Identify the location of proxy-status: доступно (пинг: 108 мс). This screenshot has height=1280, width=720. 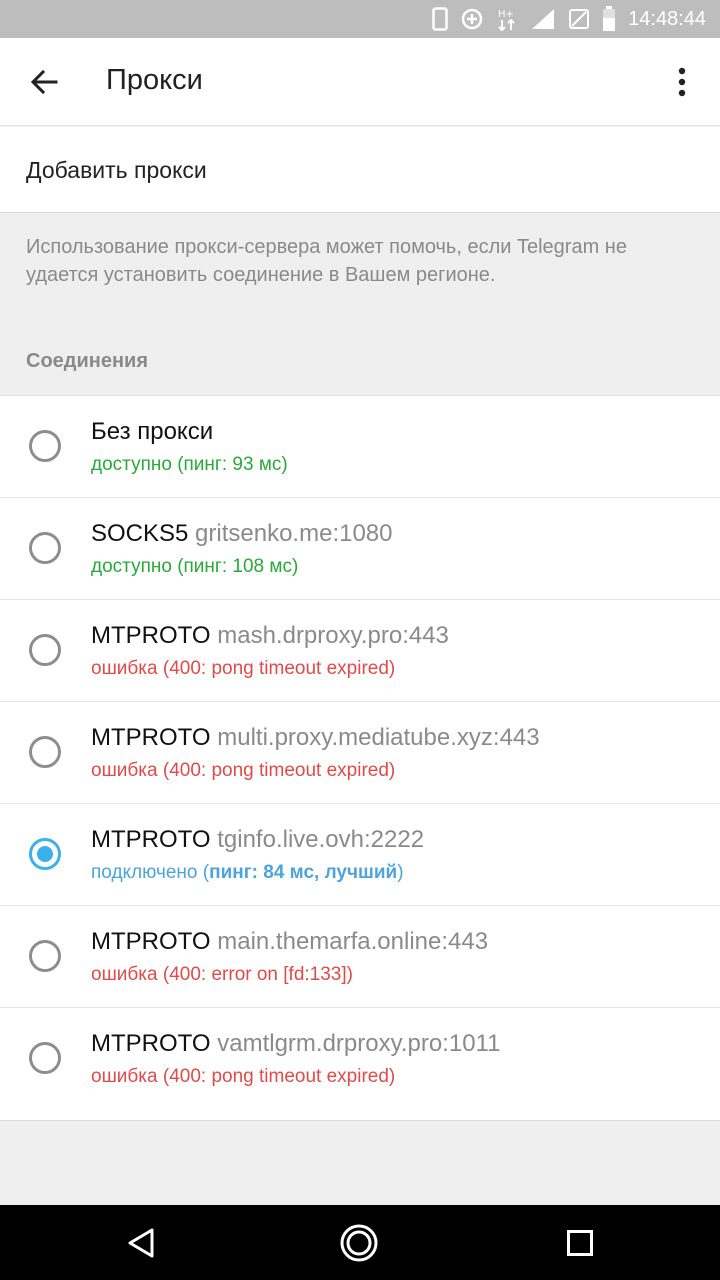
(195, 566).